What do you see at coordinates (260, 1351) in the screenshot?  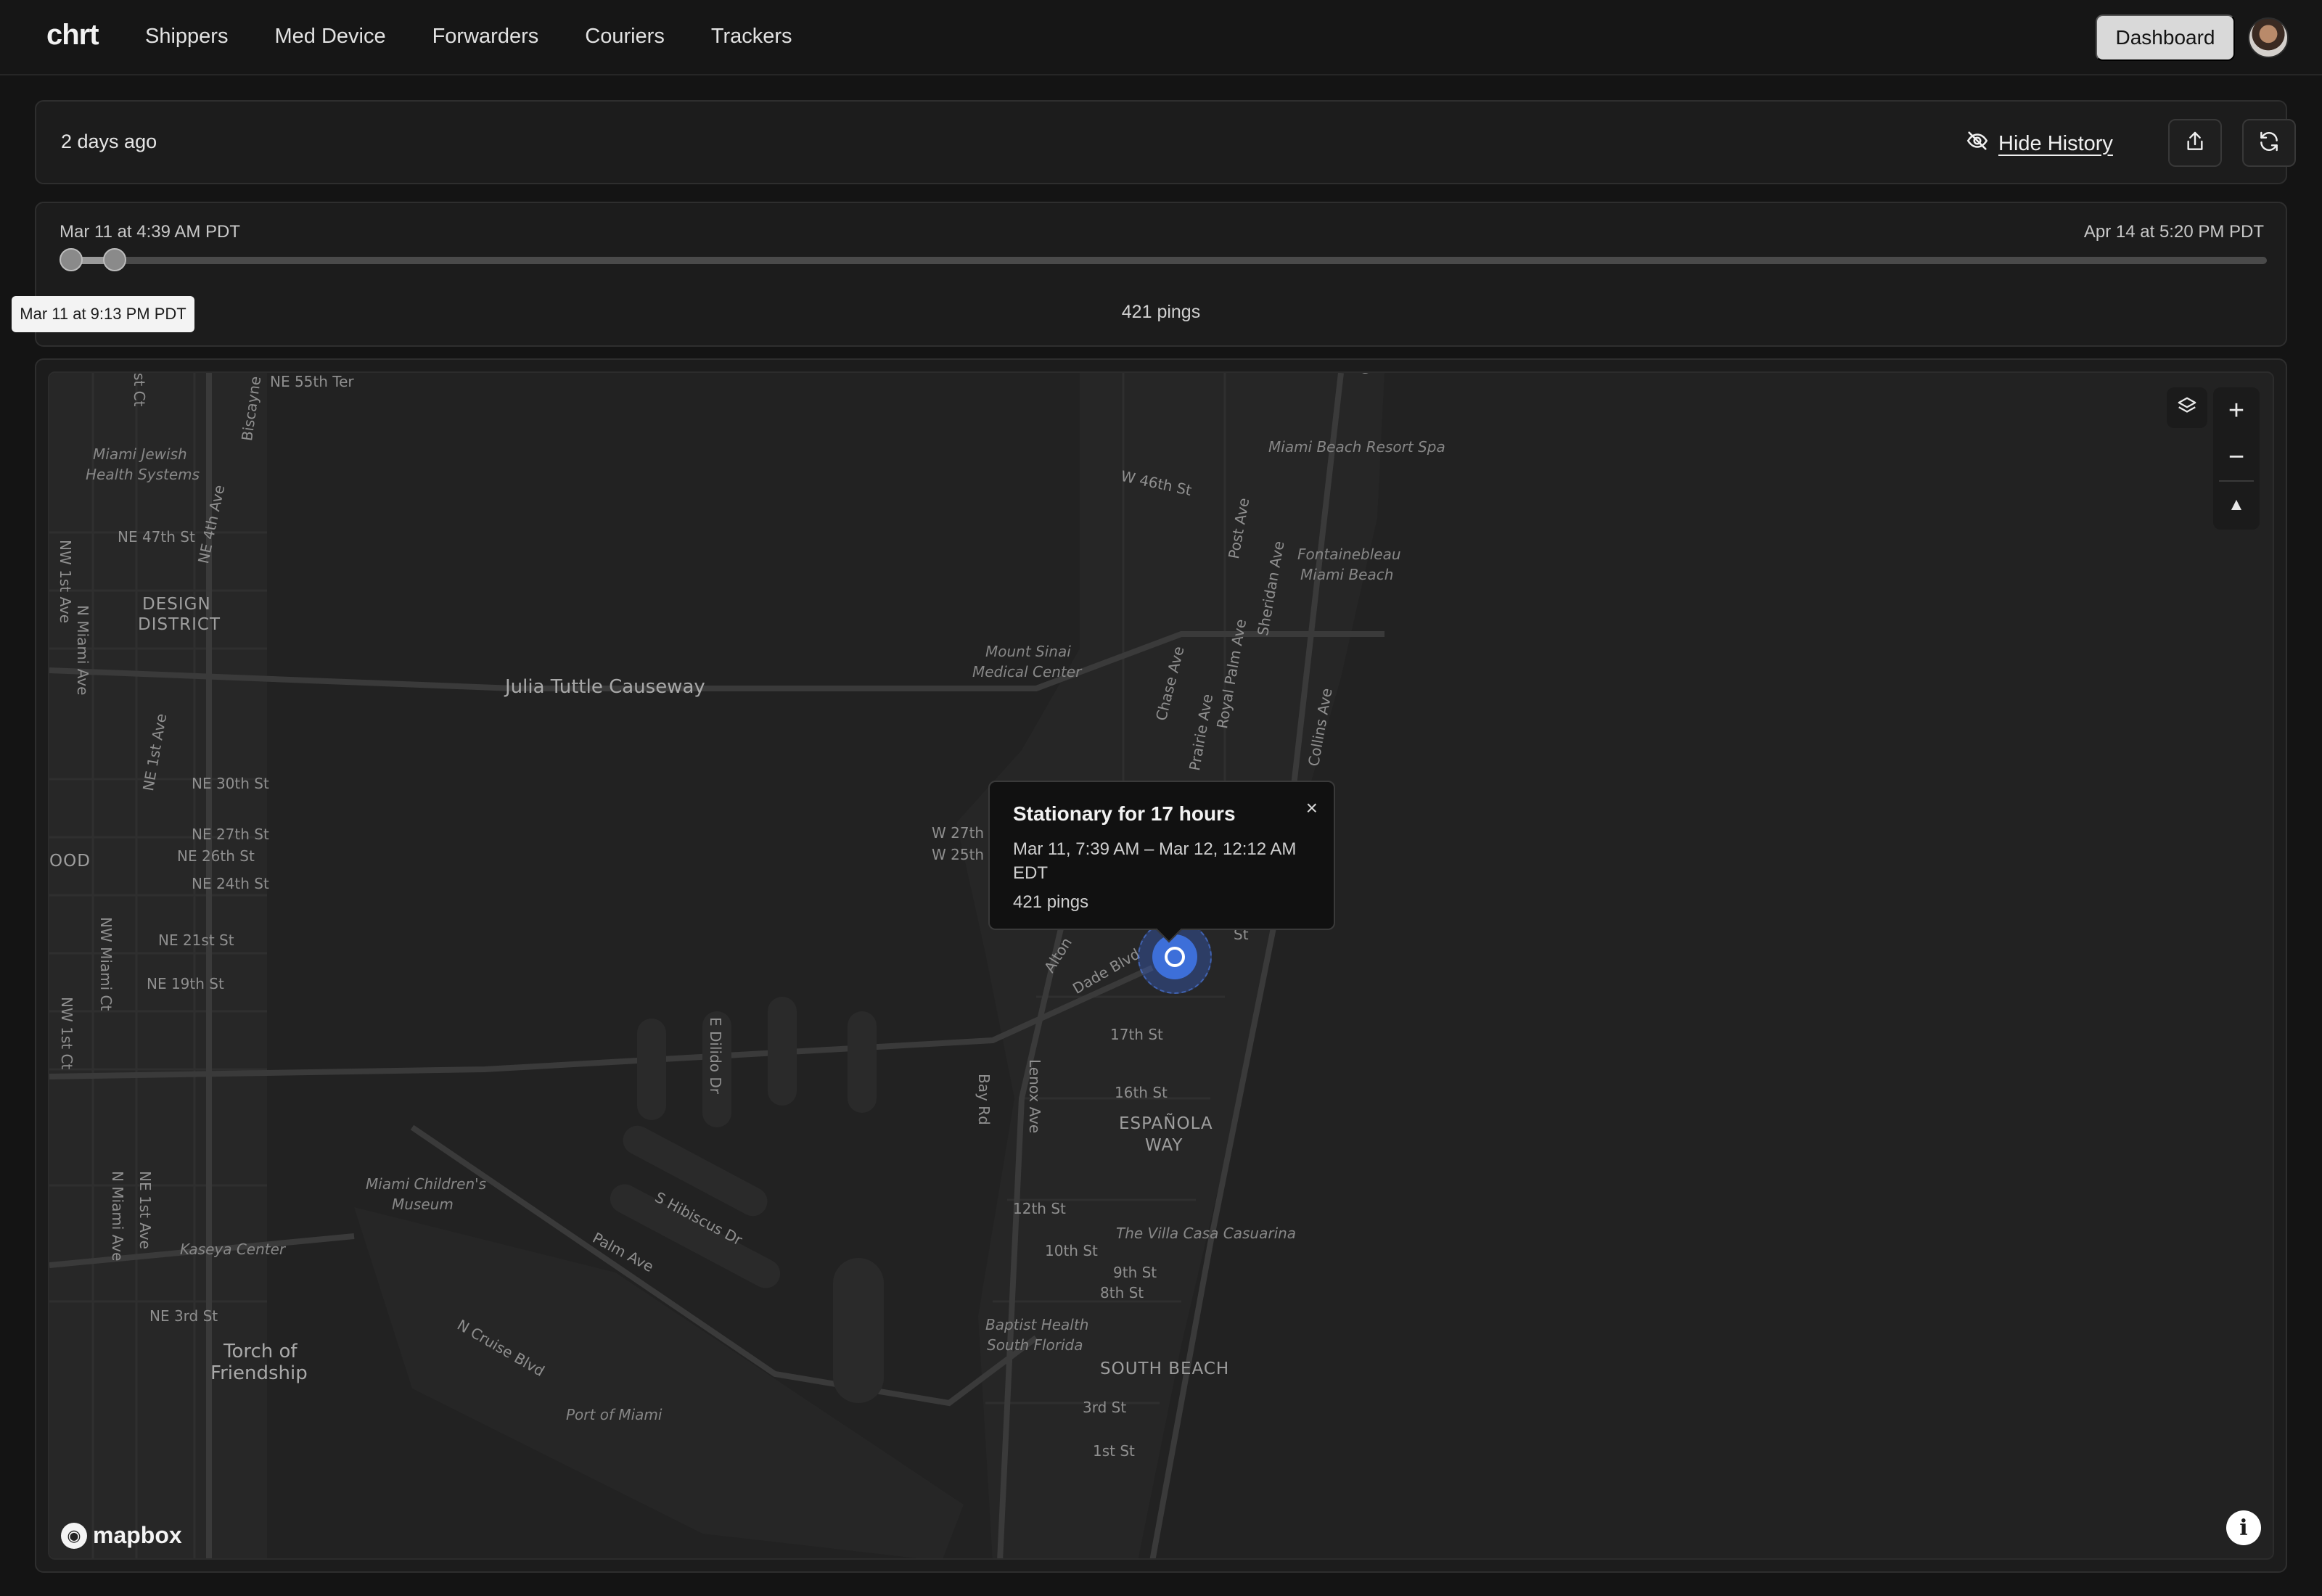 I see `map-label: Torch of` at bounding box center [260, 1351].